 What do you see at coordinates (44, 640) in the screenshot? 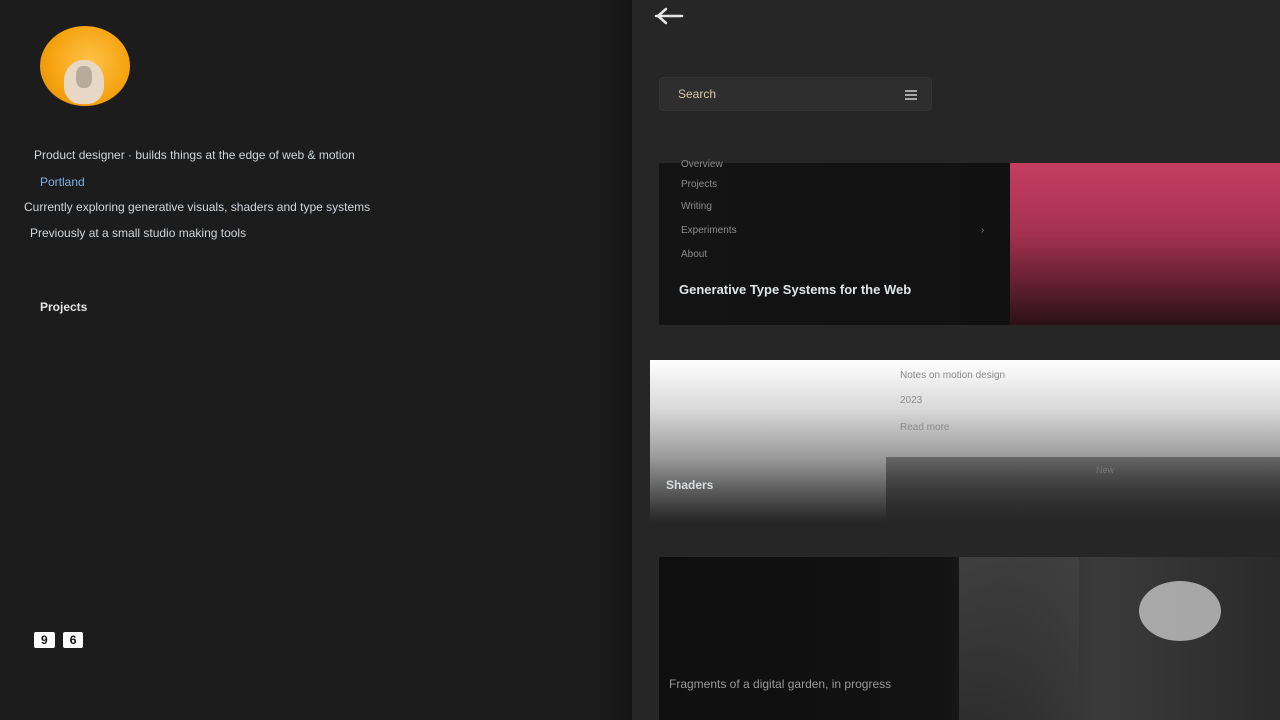
I see `stat-badge-1: 9` at bounding box center [44, 640].